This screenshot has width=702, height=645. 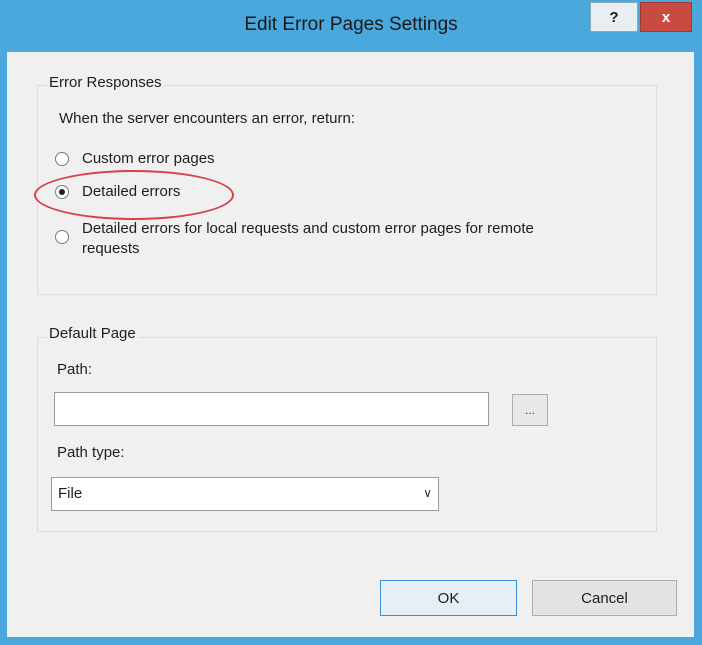 I want to click on help-button: ?, so click(x=614, y=17).